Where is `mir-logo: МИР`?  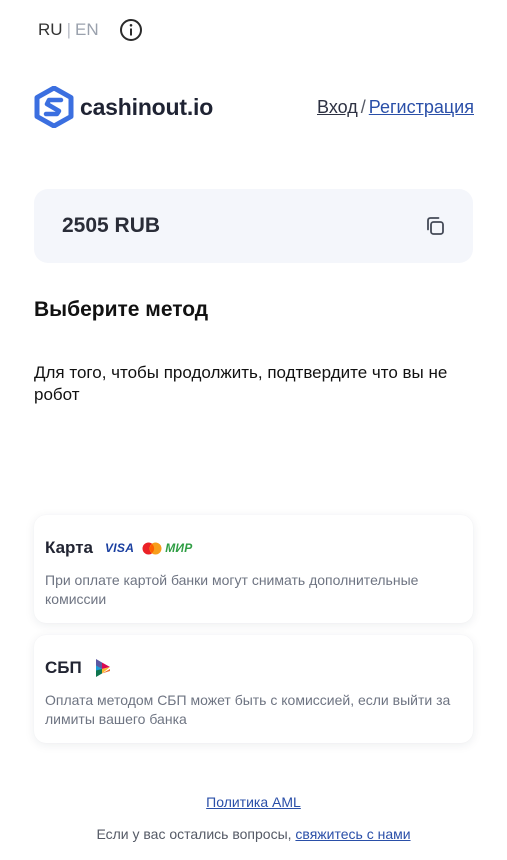 mir-logo: МИР is located at coordinates (179, 548).